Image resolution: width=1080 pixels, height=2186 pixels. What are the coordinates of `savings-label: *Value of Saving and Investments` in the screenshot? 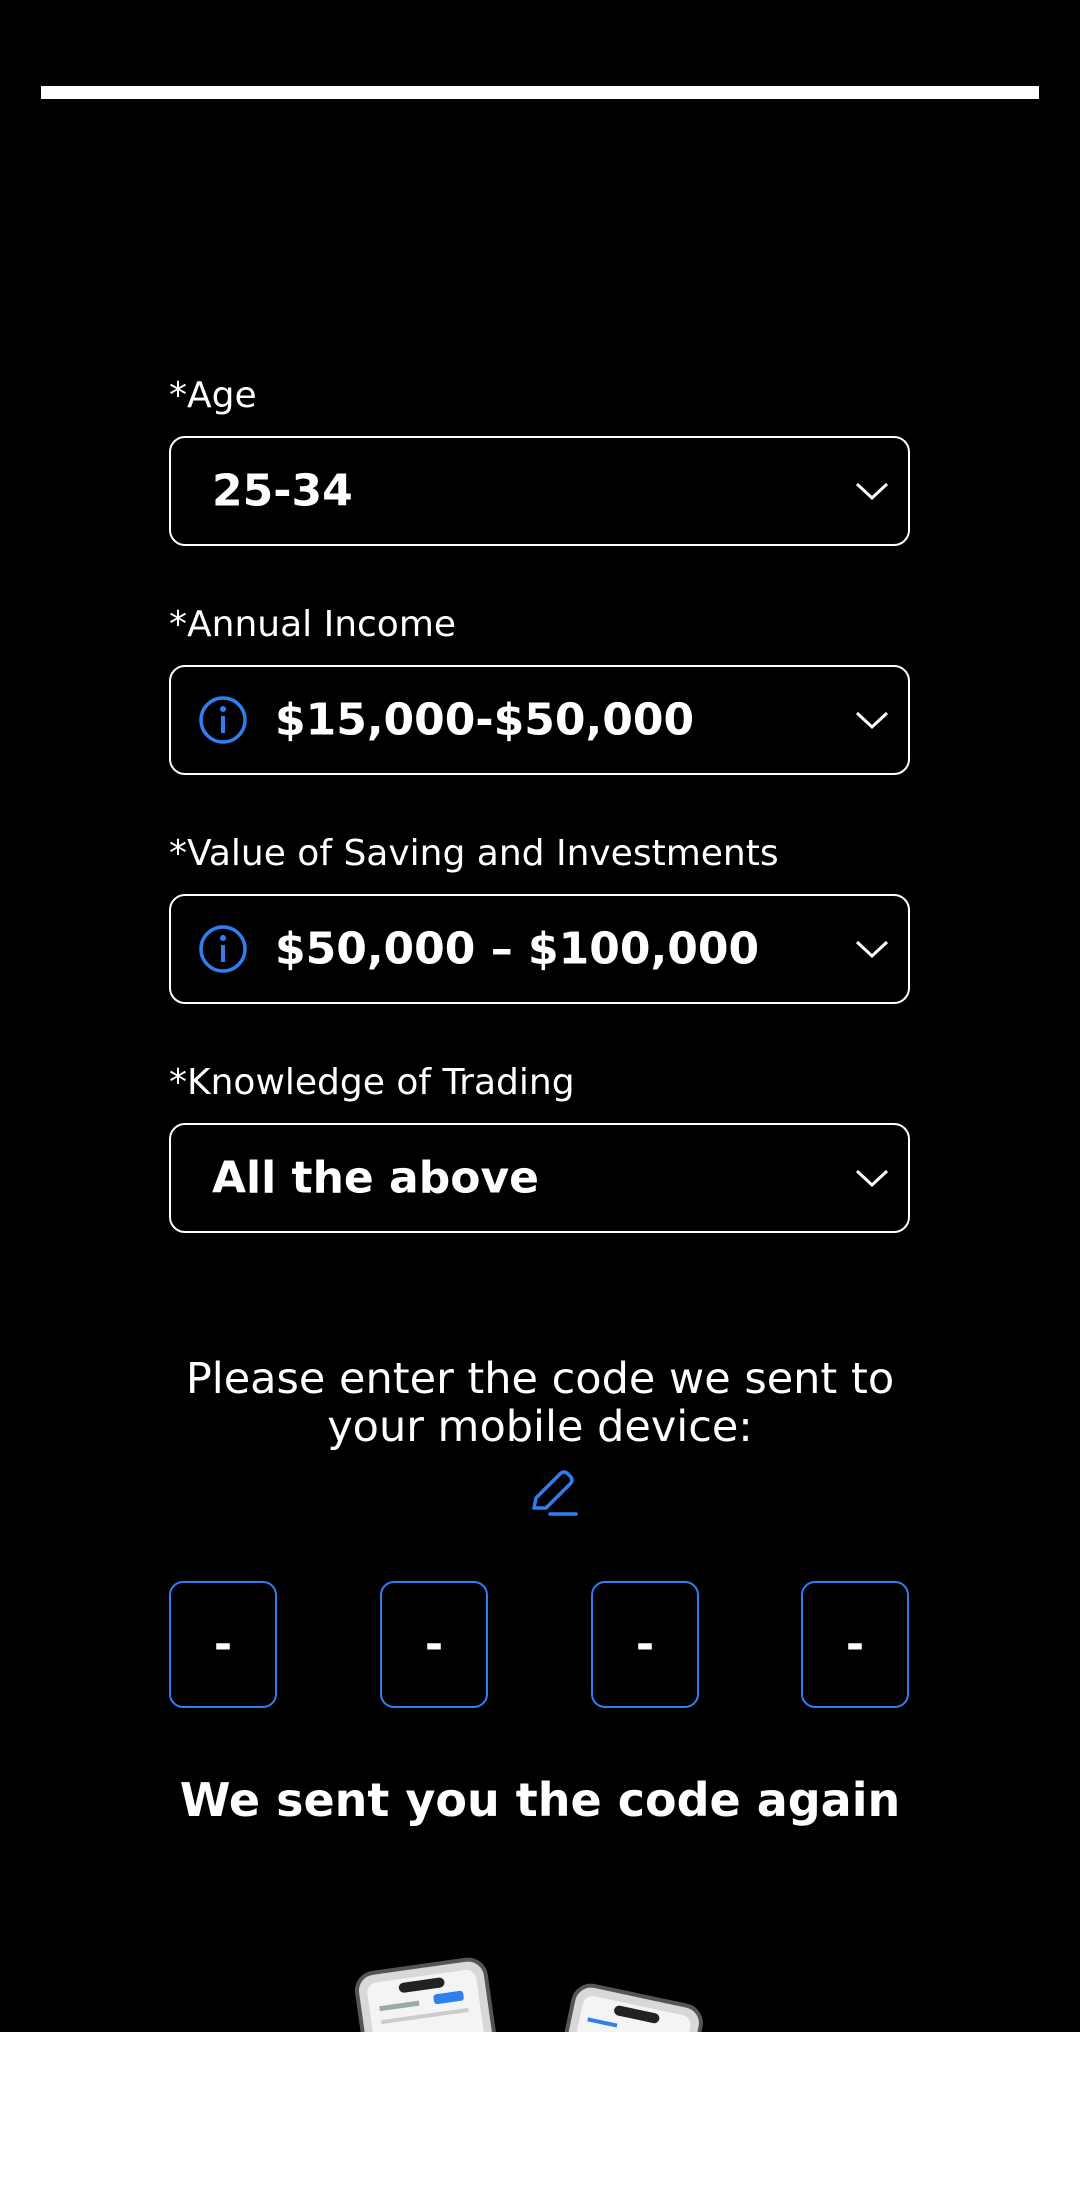 It's located at (474, 853).